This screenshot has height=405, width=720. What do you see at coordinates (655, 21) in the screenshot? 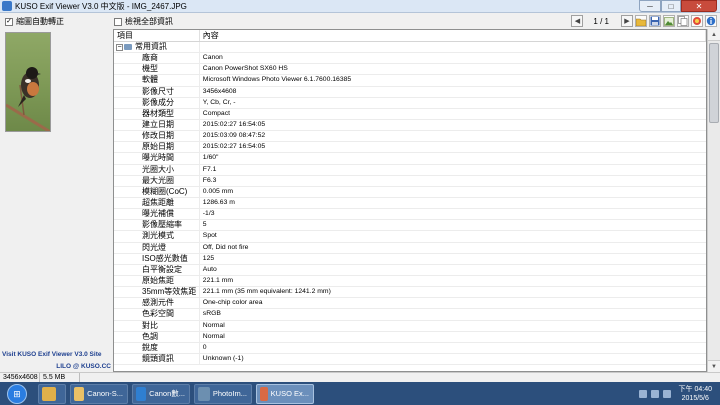
I see `save-icon` at bounding box center [655, 21].